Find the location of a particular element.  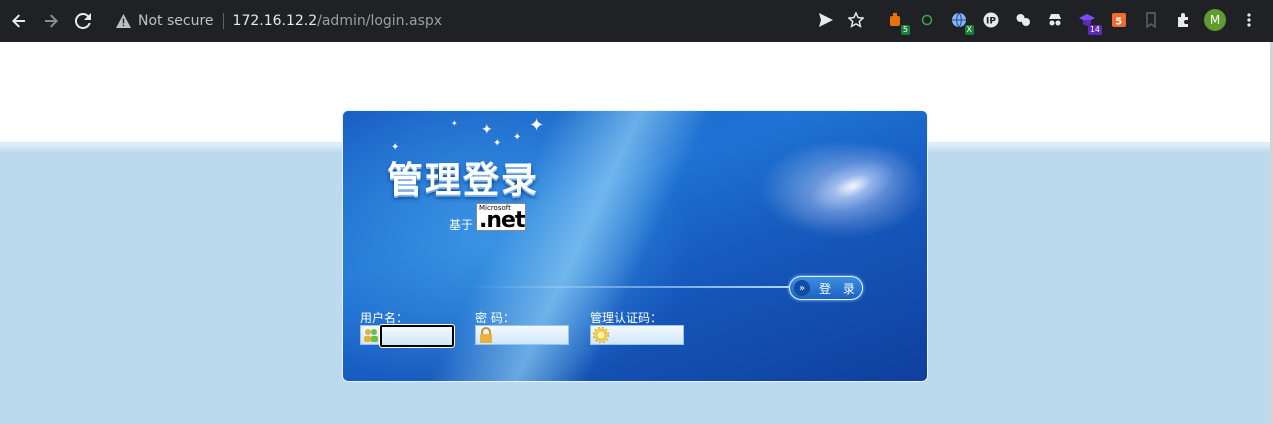

login-button: » 登 录 is located at coordinates (826, 288).